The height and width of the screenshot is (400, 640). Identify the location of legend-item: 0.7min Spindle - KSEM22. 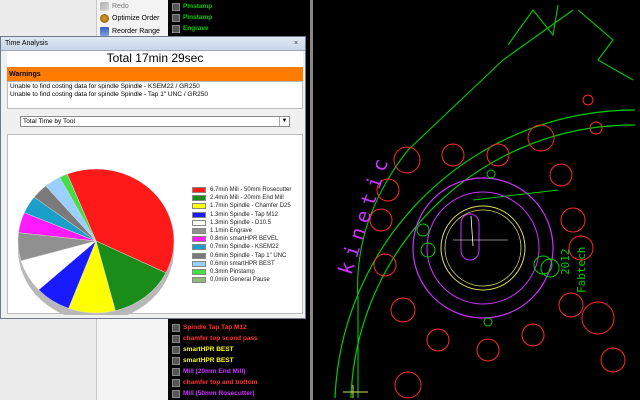
(235, 247).